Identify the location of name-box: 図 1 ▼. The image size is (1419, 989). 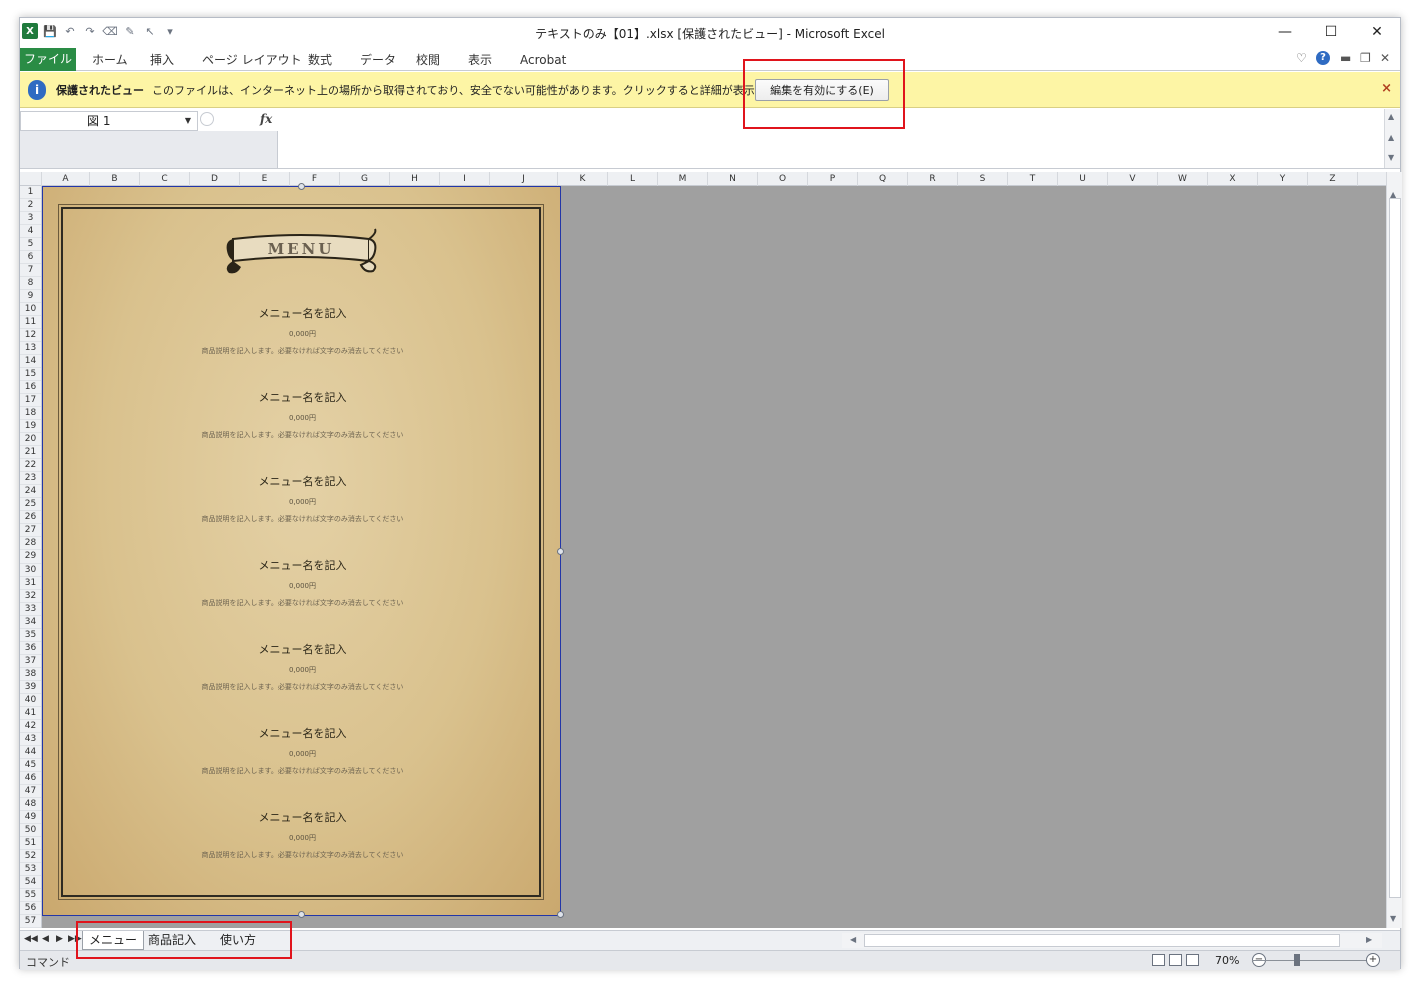
(109, 121).